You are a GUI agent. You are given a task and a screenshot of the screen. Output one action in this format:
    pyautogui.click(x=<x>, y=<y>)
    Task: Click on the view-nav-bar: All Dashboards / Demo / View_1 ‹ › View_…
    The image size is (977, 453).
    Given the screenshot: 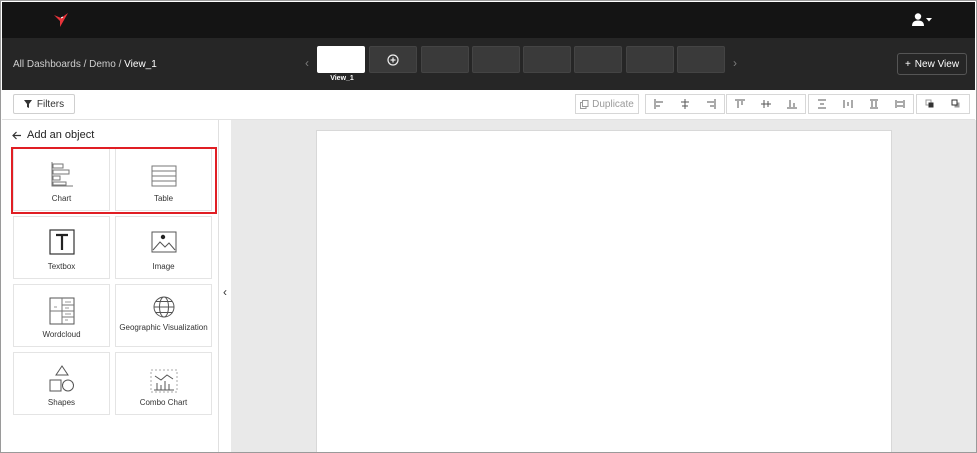 What is the action you would take?
    pyautogui.click(x=488, y=64)
    